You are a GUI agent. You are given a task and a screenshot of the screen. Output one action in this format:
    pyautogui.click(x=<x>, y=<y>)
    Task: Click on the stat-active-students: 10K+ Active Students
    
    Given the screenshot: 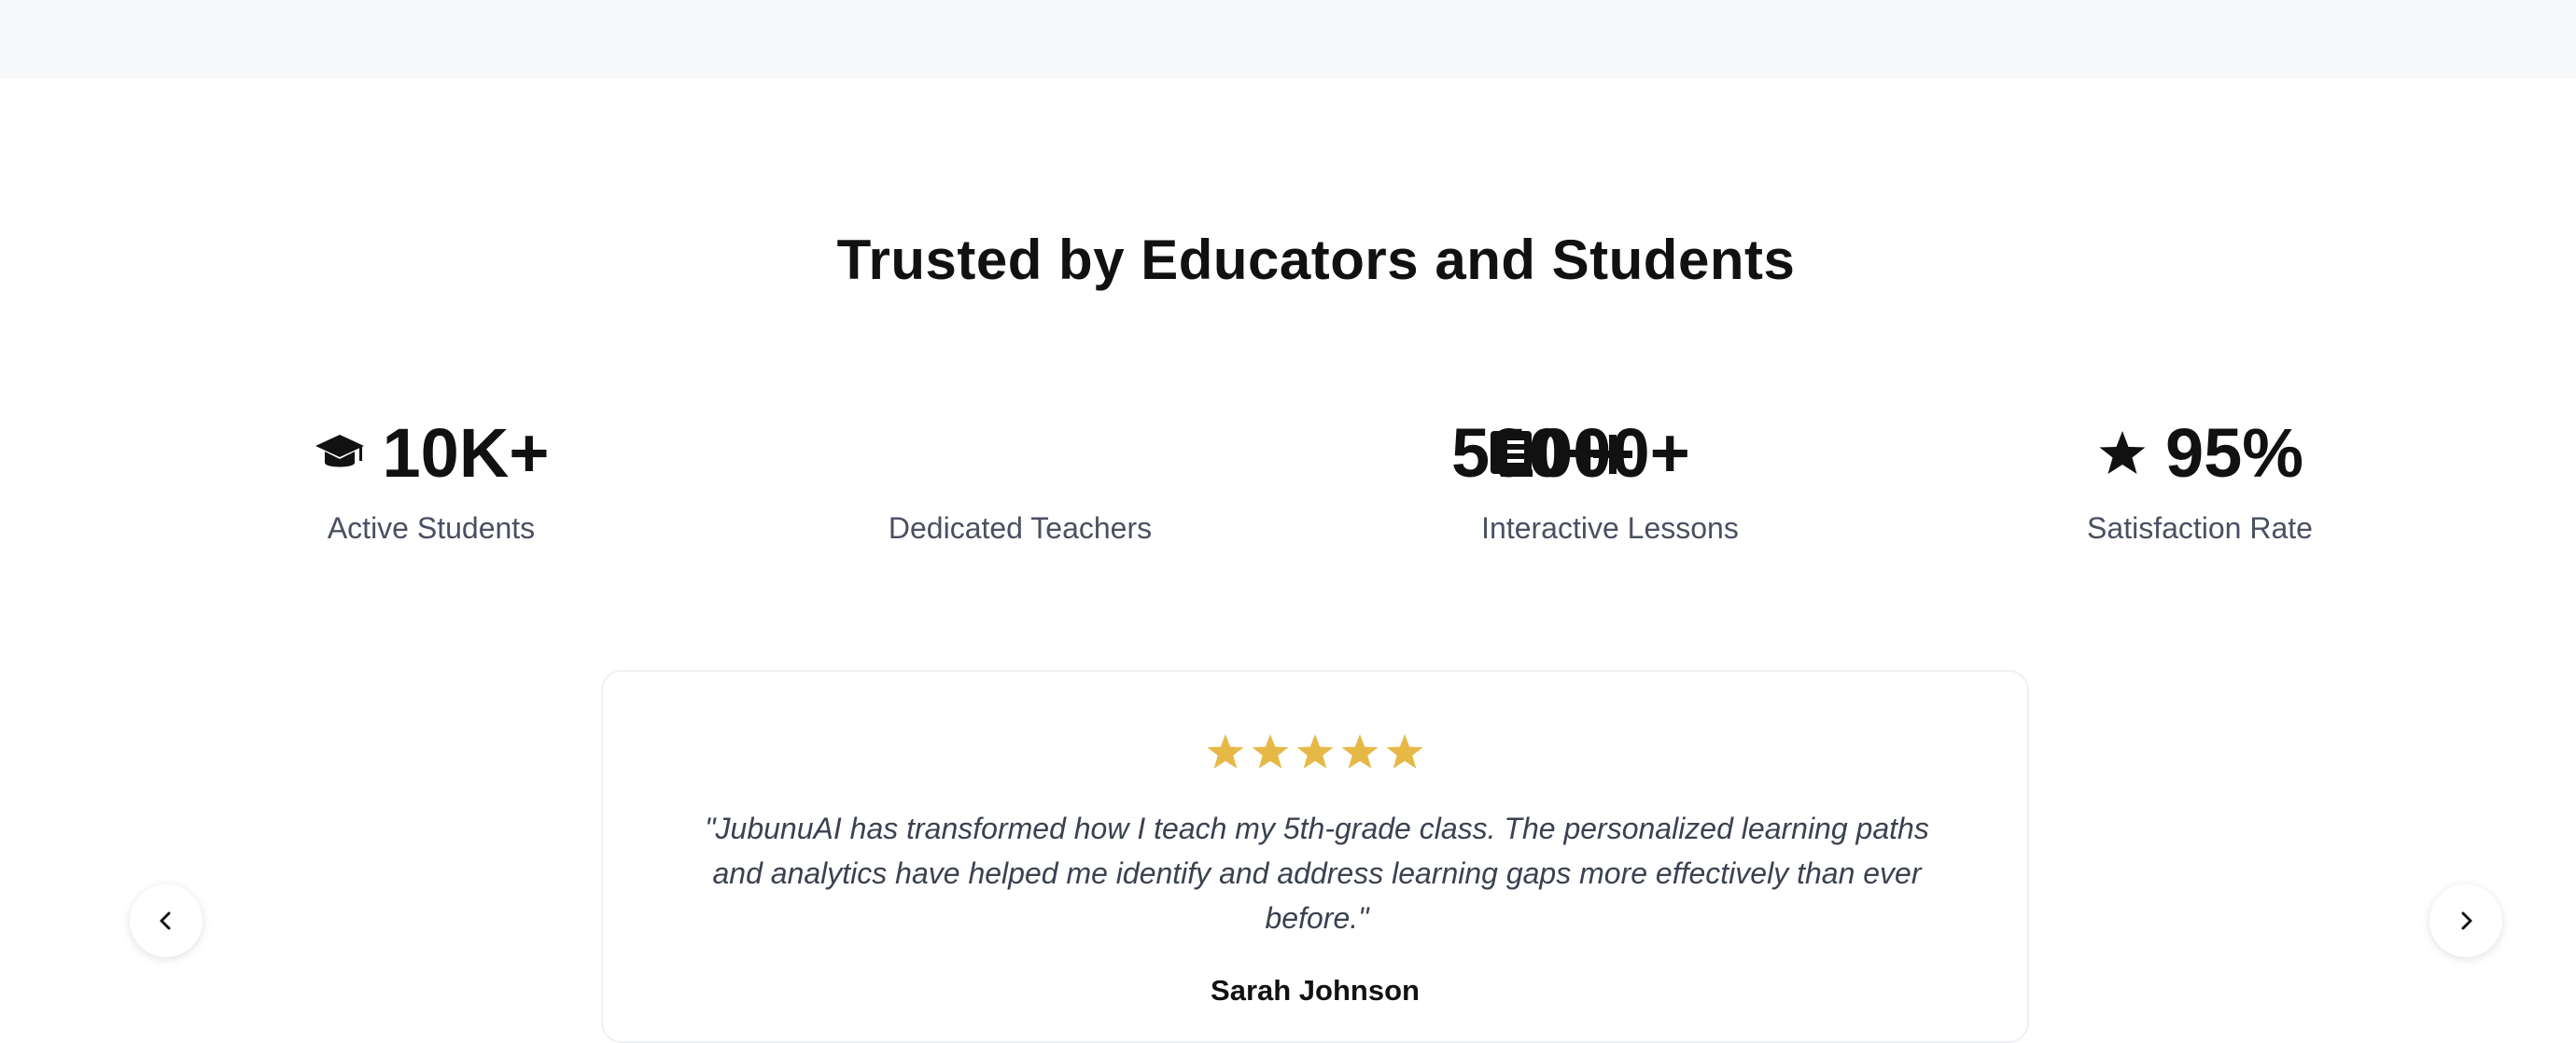 What is the action you would take?
    pyautogui.click(x=431, y=481)
    